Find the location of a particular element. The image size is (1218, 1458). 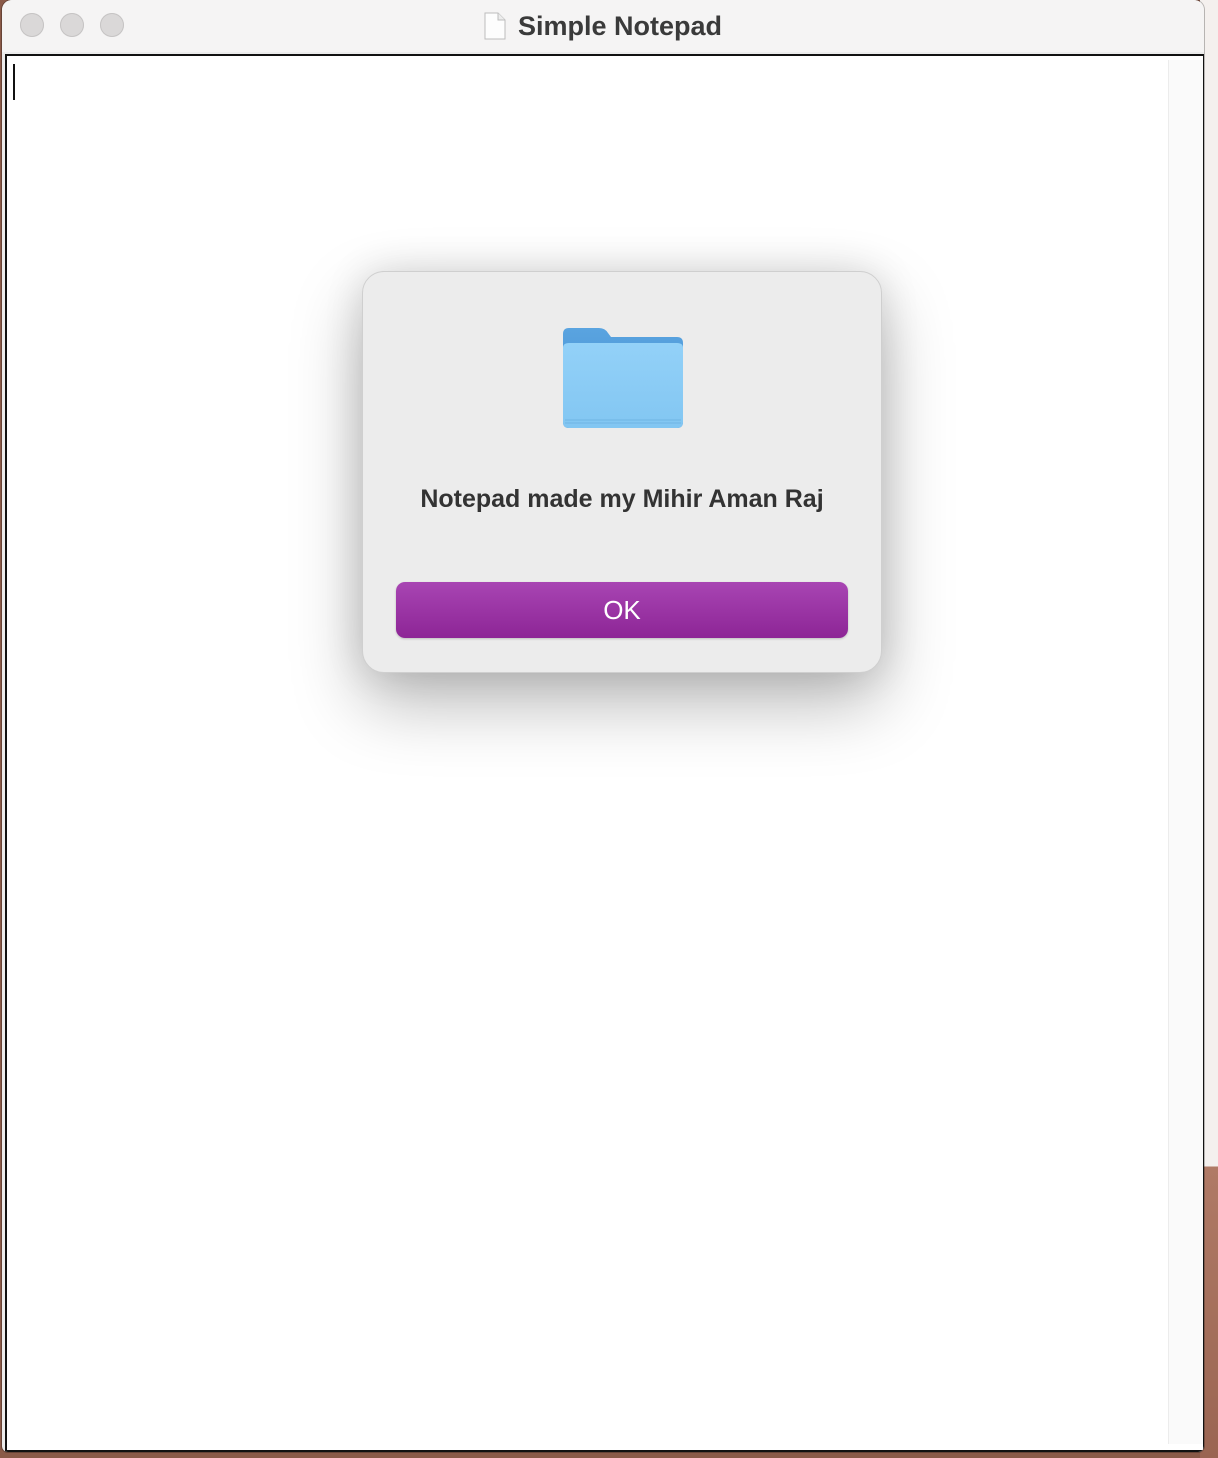

vertical-scrollbar is located at coordinates (1185, 752).